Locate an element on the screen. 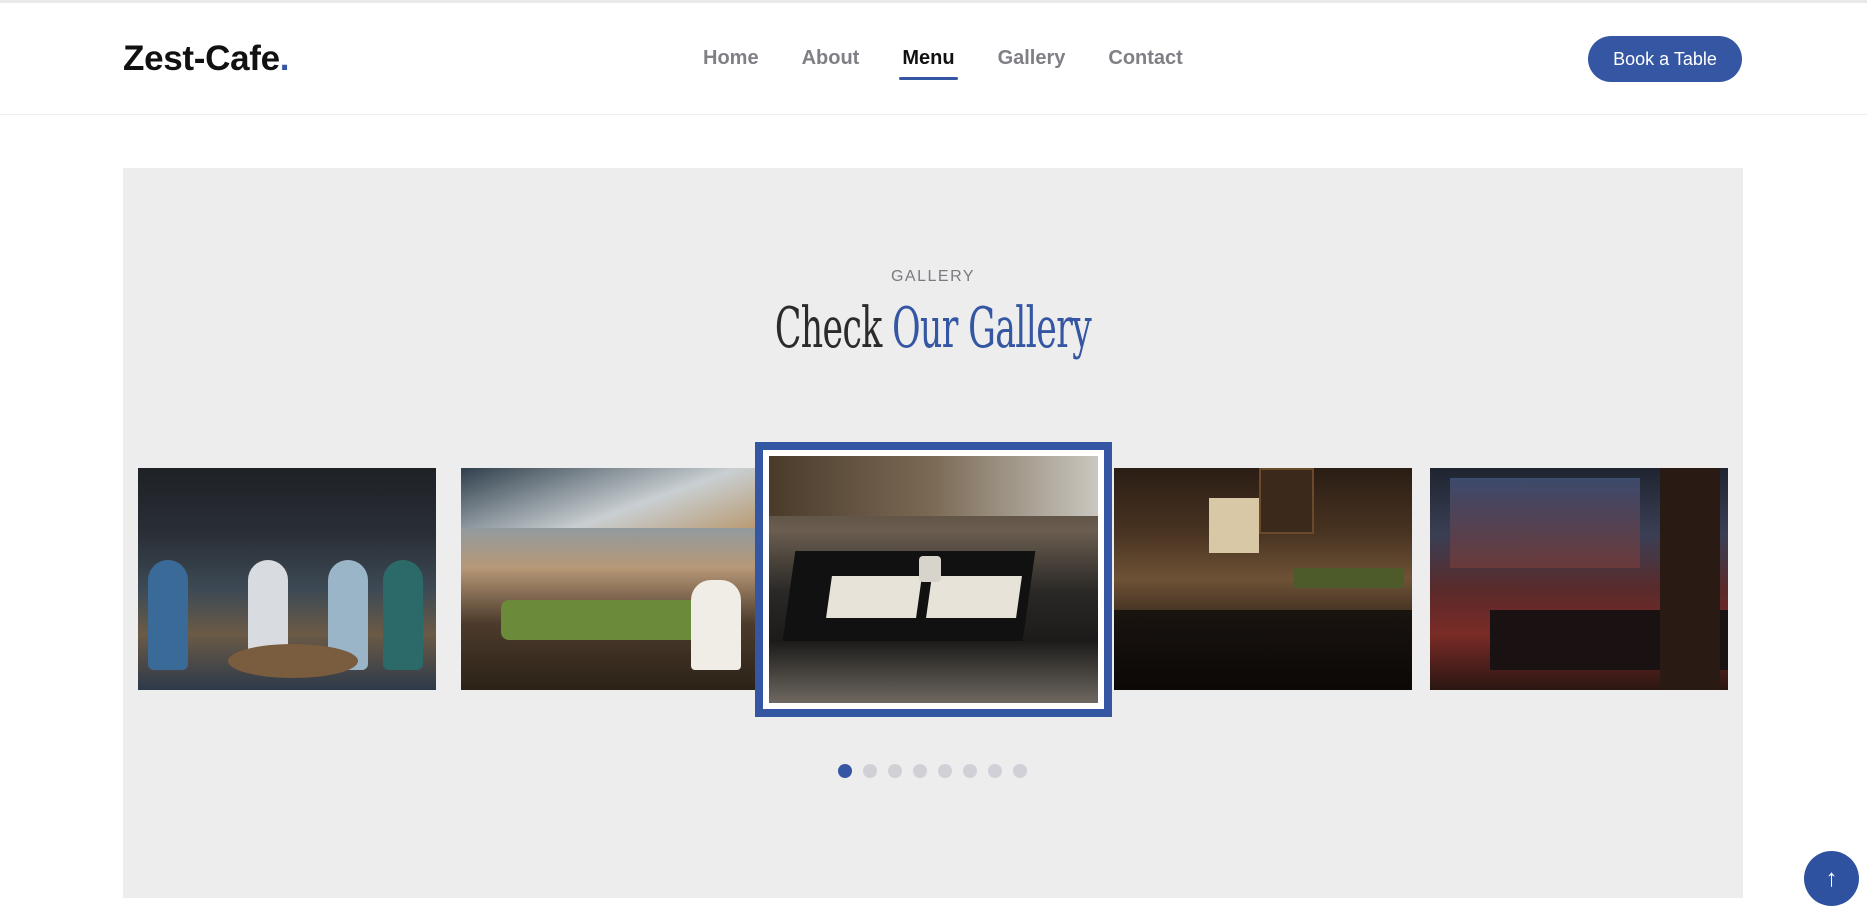 The height and width of the screenshot is (909, 1867). slide-frame is located at coordinates (933, 579).